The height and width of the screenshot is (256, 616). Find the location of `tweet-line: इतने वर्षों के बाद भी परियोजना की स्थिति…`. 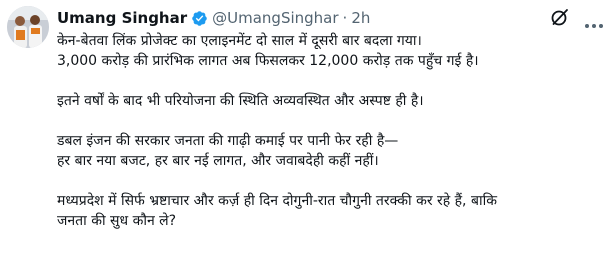

tweet-line: इतने वर्षों के बाद भी परियोजना की स्थिति… is located at coordinates (240, 101).